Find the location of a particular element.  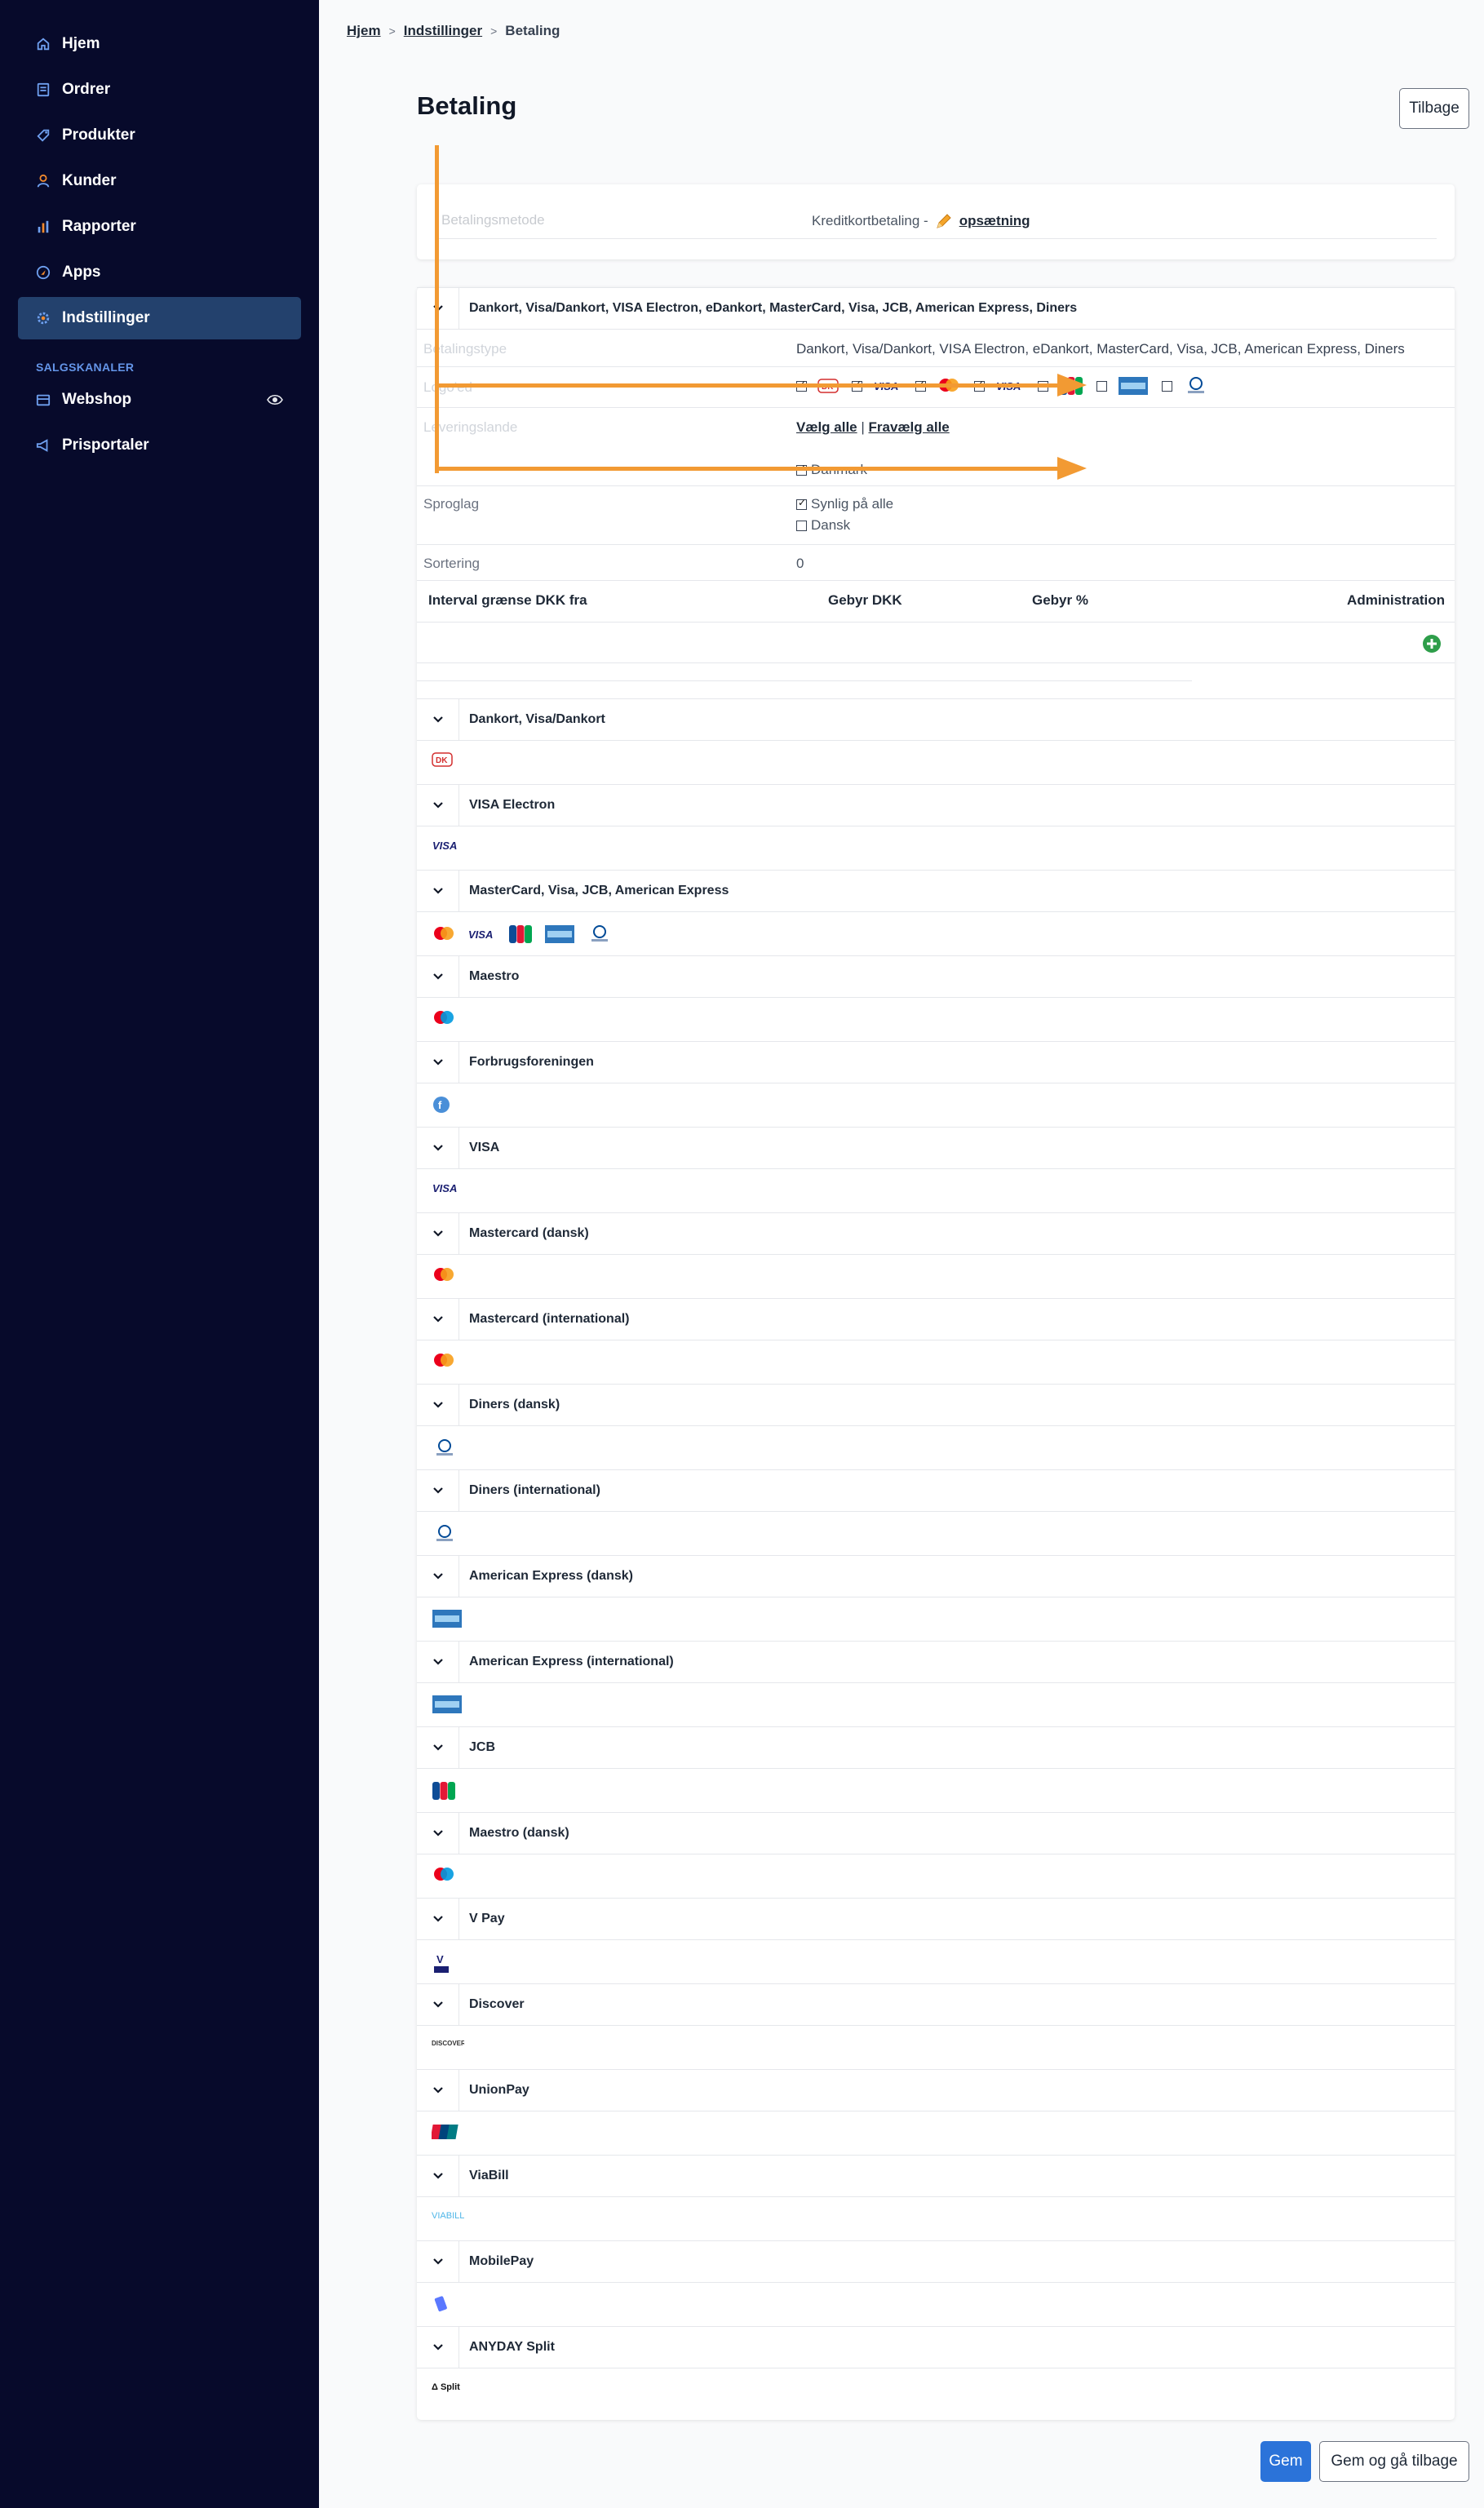

payment-group-header: American Express (international) is located at coordinates (936, 1662).